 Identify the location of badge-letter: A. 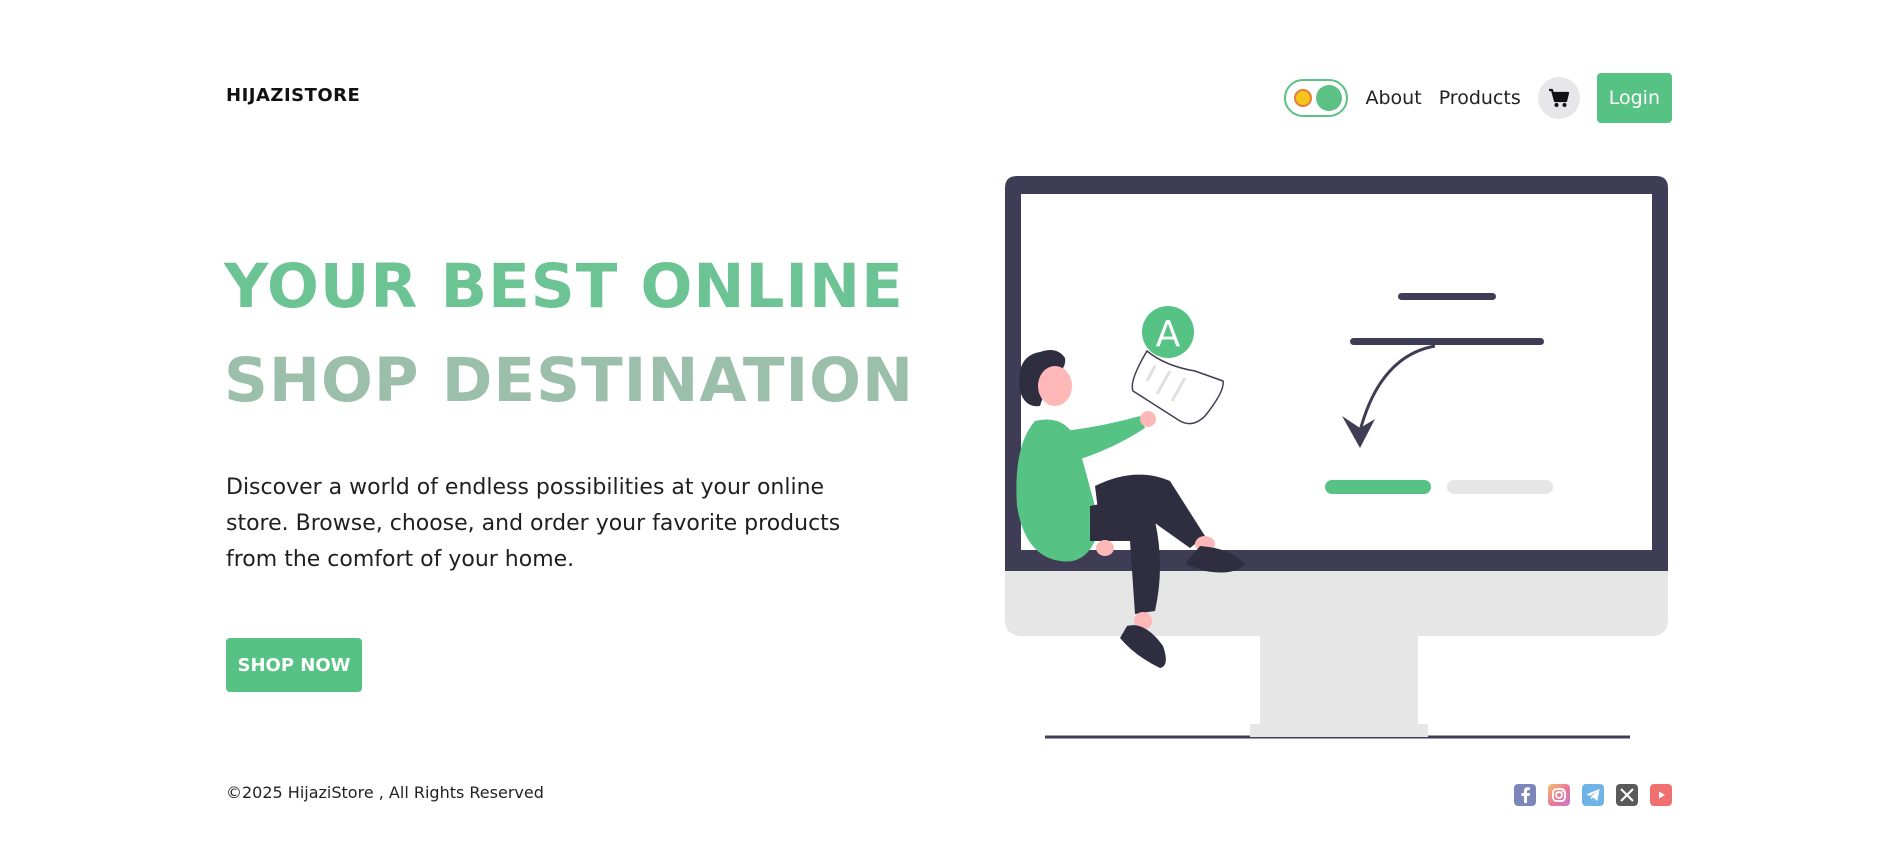
(1168, 334).